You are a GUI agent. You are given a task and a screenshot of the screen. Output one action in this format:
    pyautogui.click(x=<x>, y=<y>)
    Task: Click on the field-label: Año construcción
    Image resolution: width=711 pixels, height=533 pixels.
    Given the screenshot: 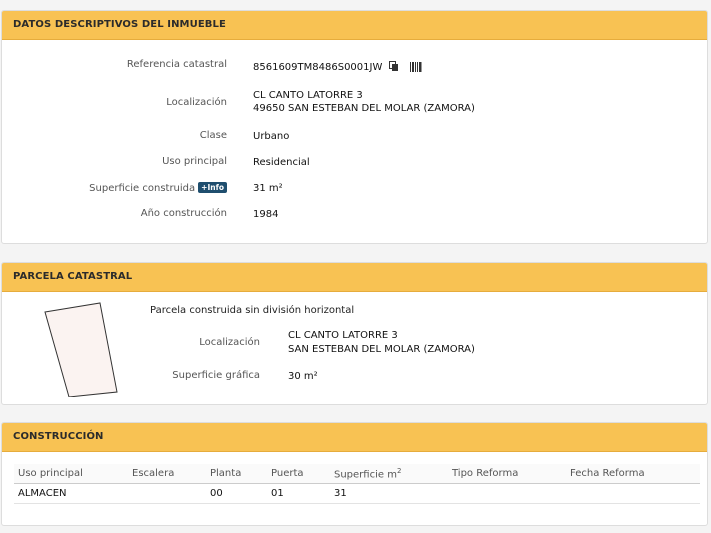 What is the action you would take?
    pyautogui.click(x=183, y=213)
    